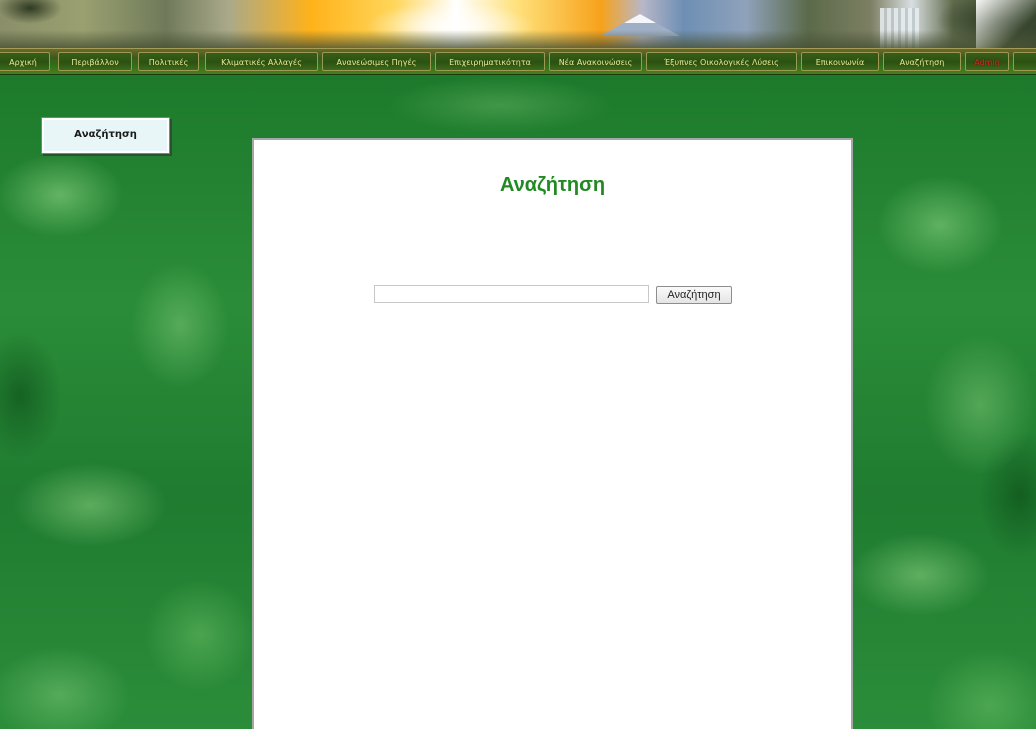 The width and height of the screenshot is (1036, 729). What do you see at coordinates (95, 61) in the screenshot?
I see `nav-item-environment: Περιβάλλον` at bounding box center [95, 61].